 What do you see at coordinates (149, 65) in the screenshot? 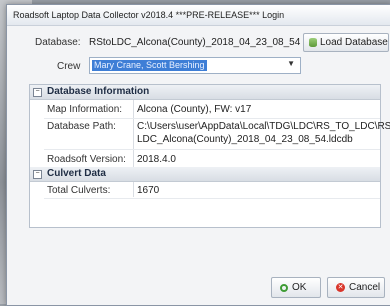
I see `crew-selected-value: Mary Crane, Scott Bershing` at bounding box center [149, 65].